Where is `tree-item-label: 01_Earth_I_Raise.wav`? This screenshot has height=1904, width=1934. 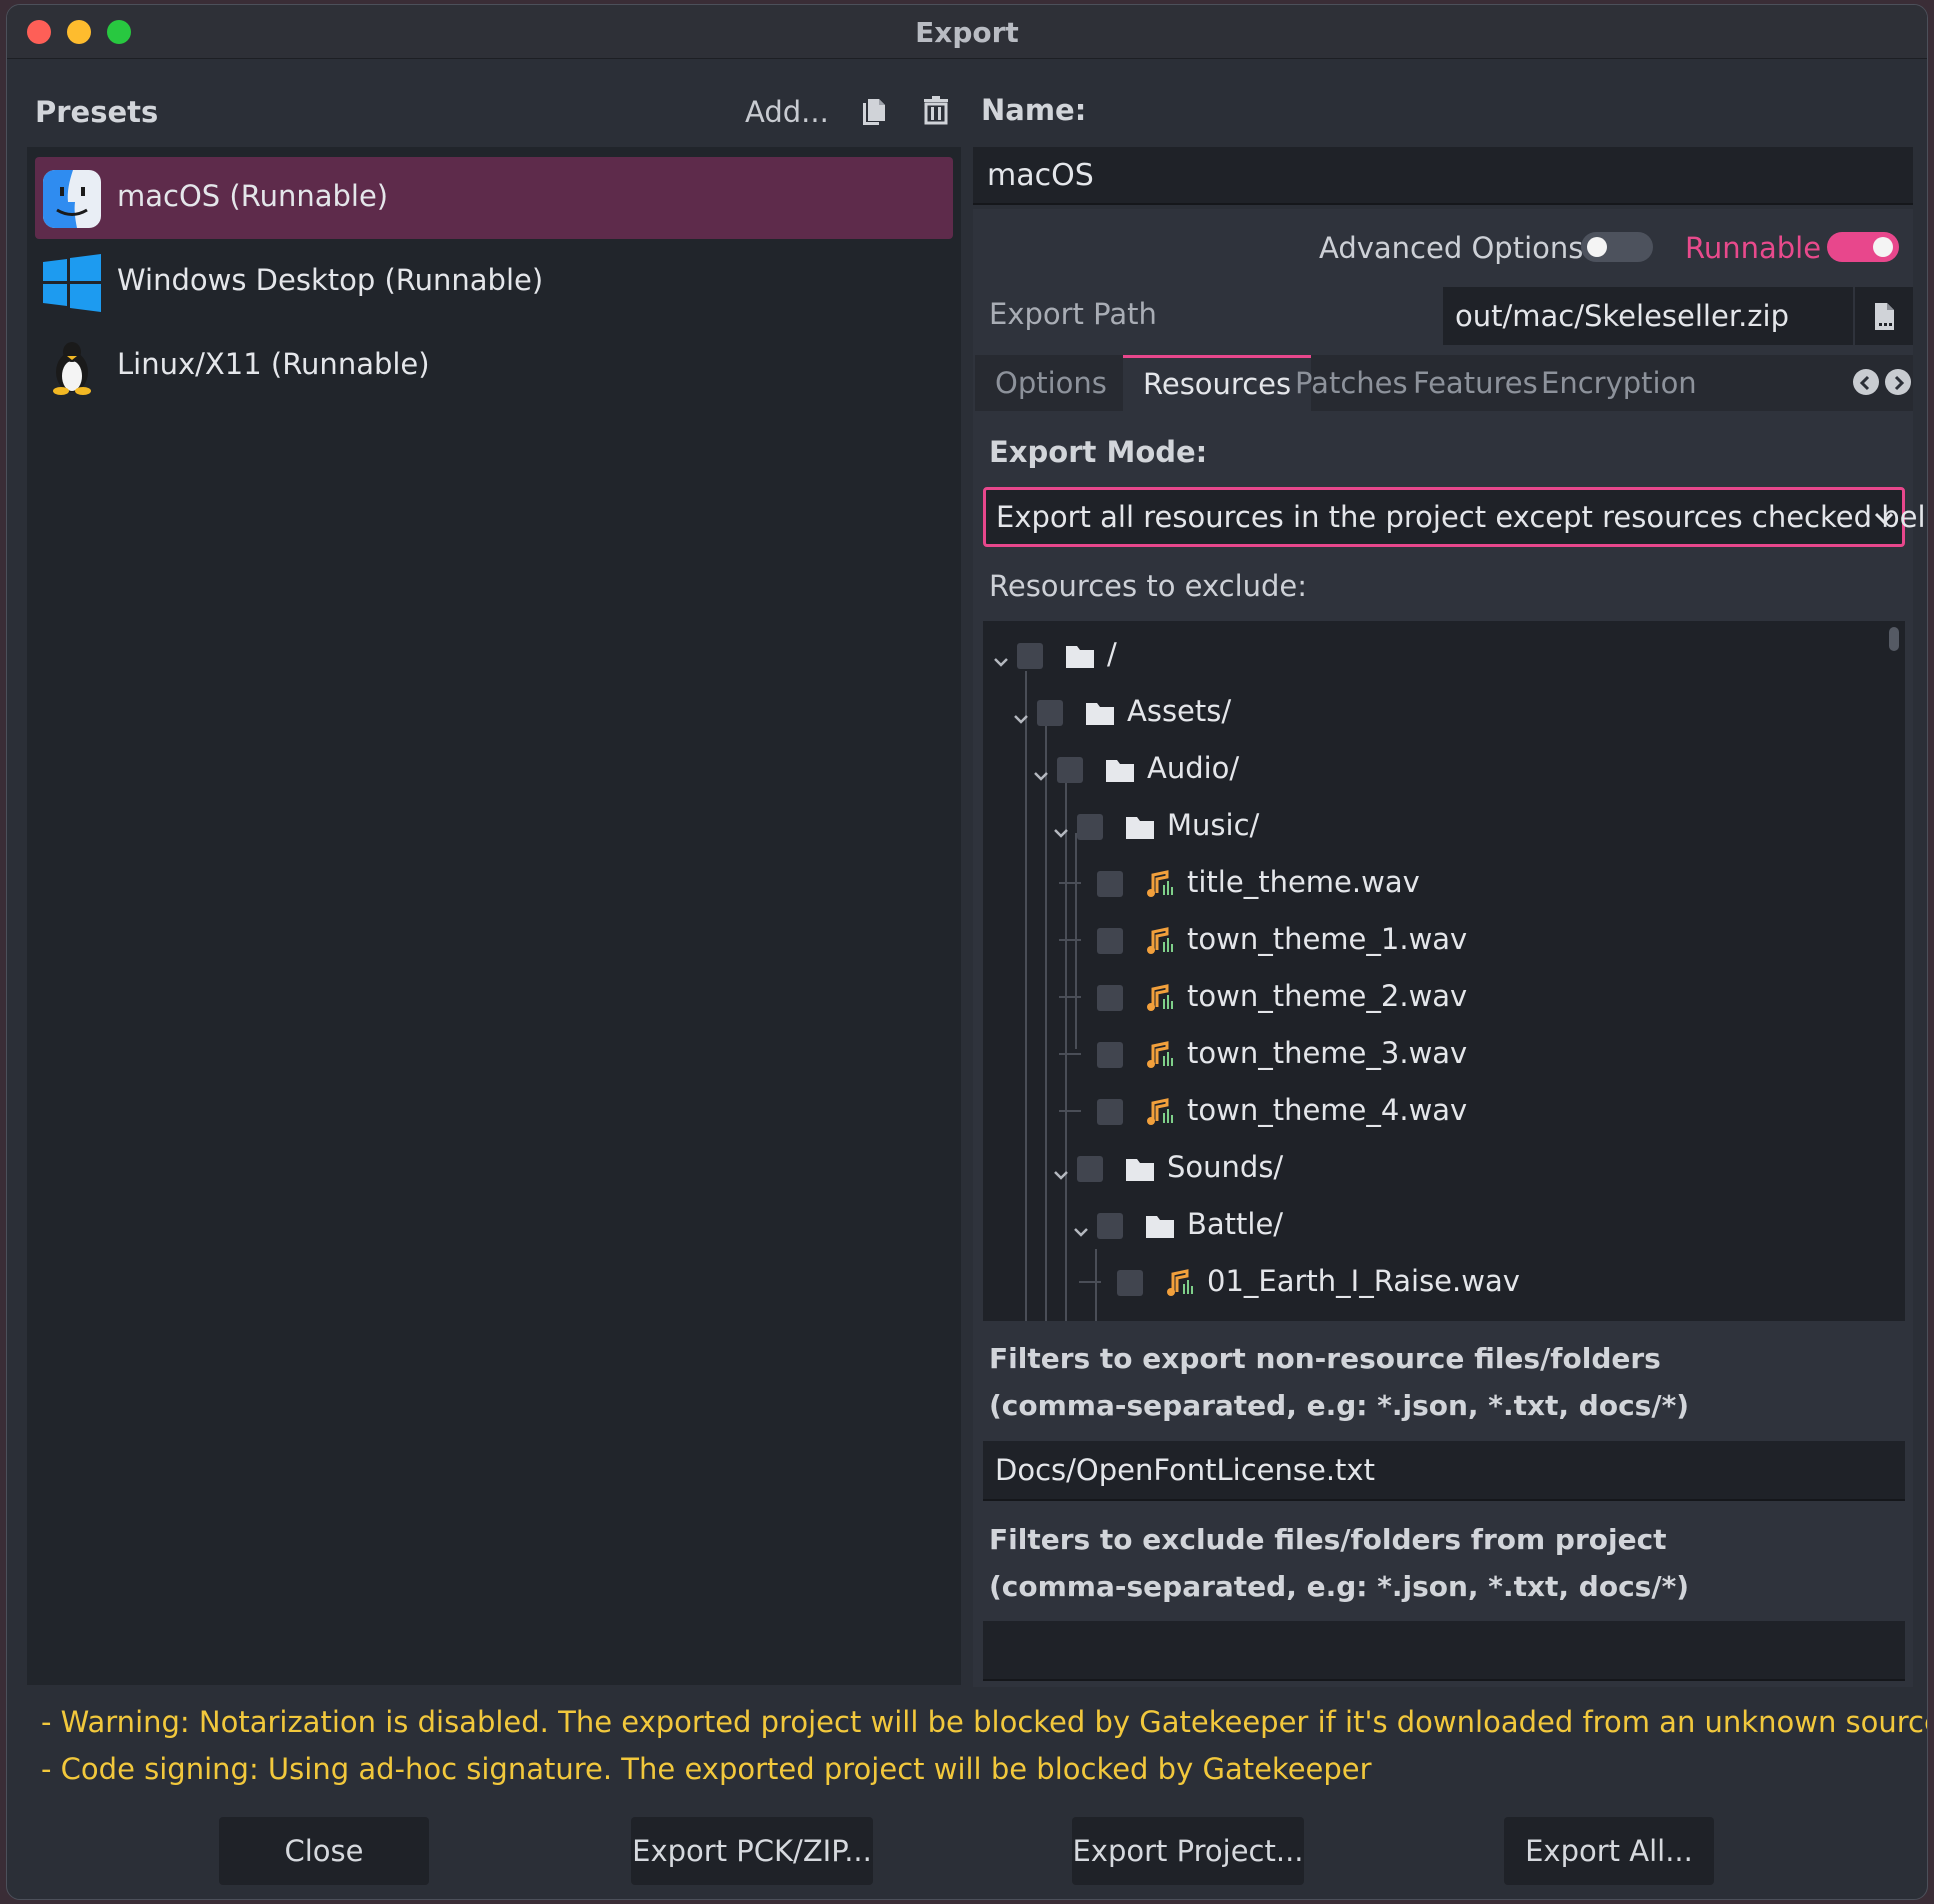
tree-item-label: 01_Earth_I_Raise.wav is located at coordinates (1363, 1281).